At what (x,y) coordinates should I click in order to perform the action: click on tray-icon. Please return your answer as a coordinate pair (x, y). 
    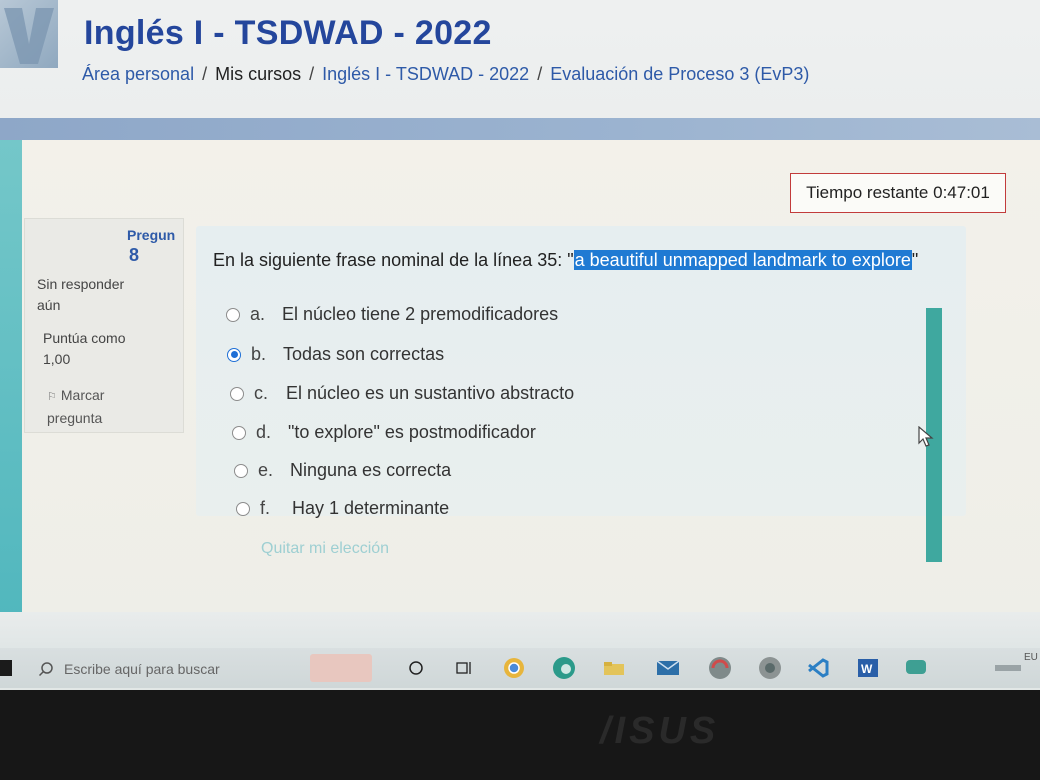
    Looking at the image, I should click on (1008, 668).